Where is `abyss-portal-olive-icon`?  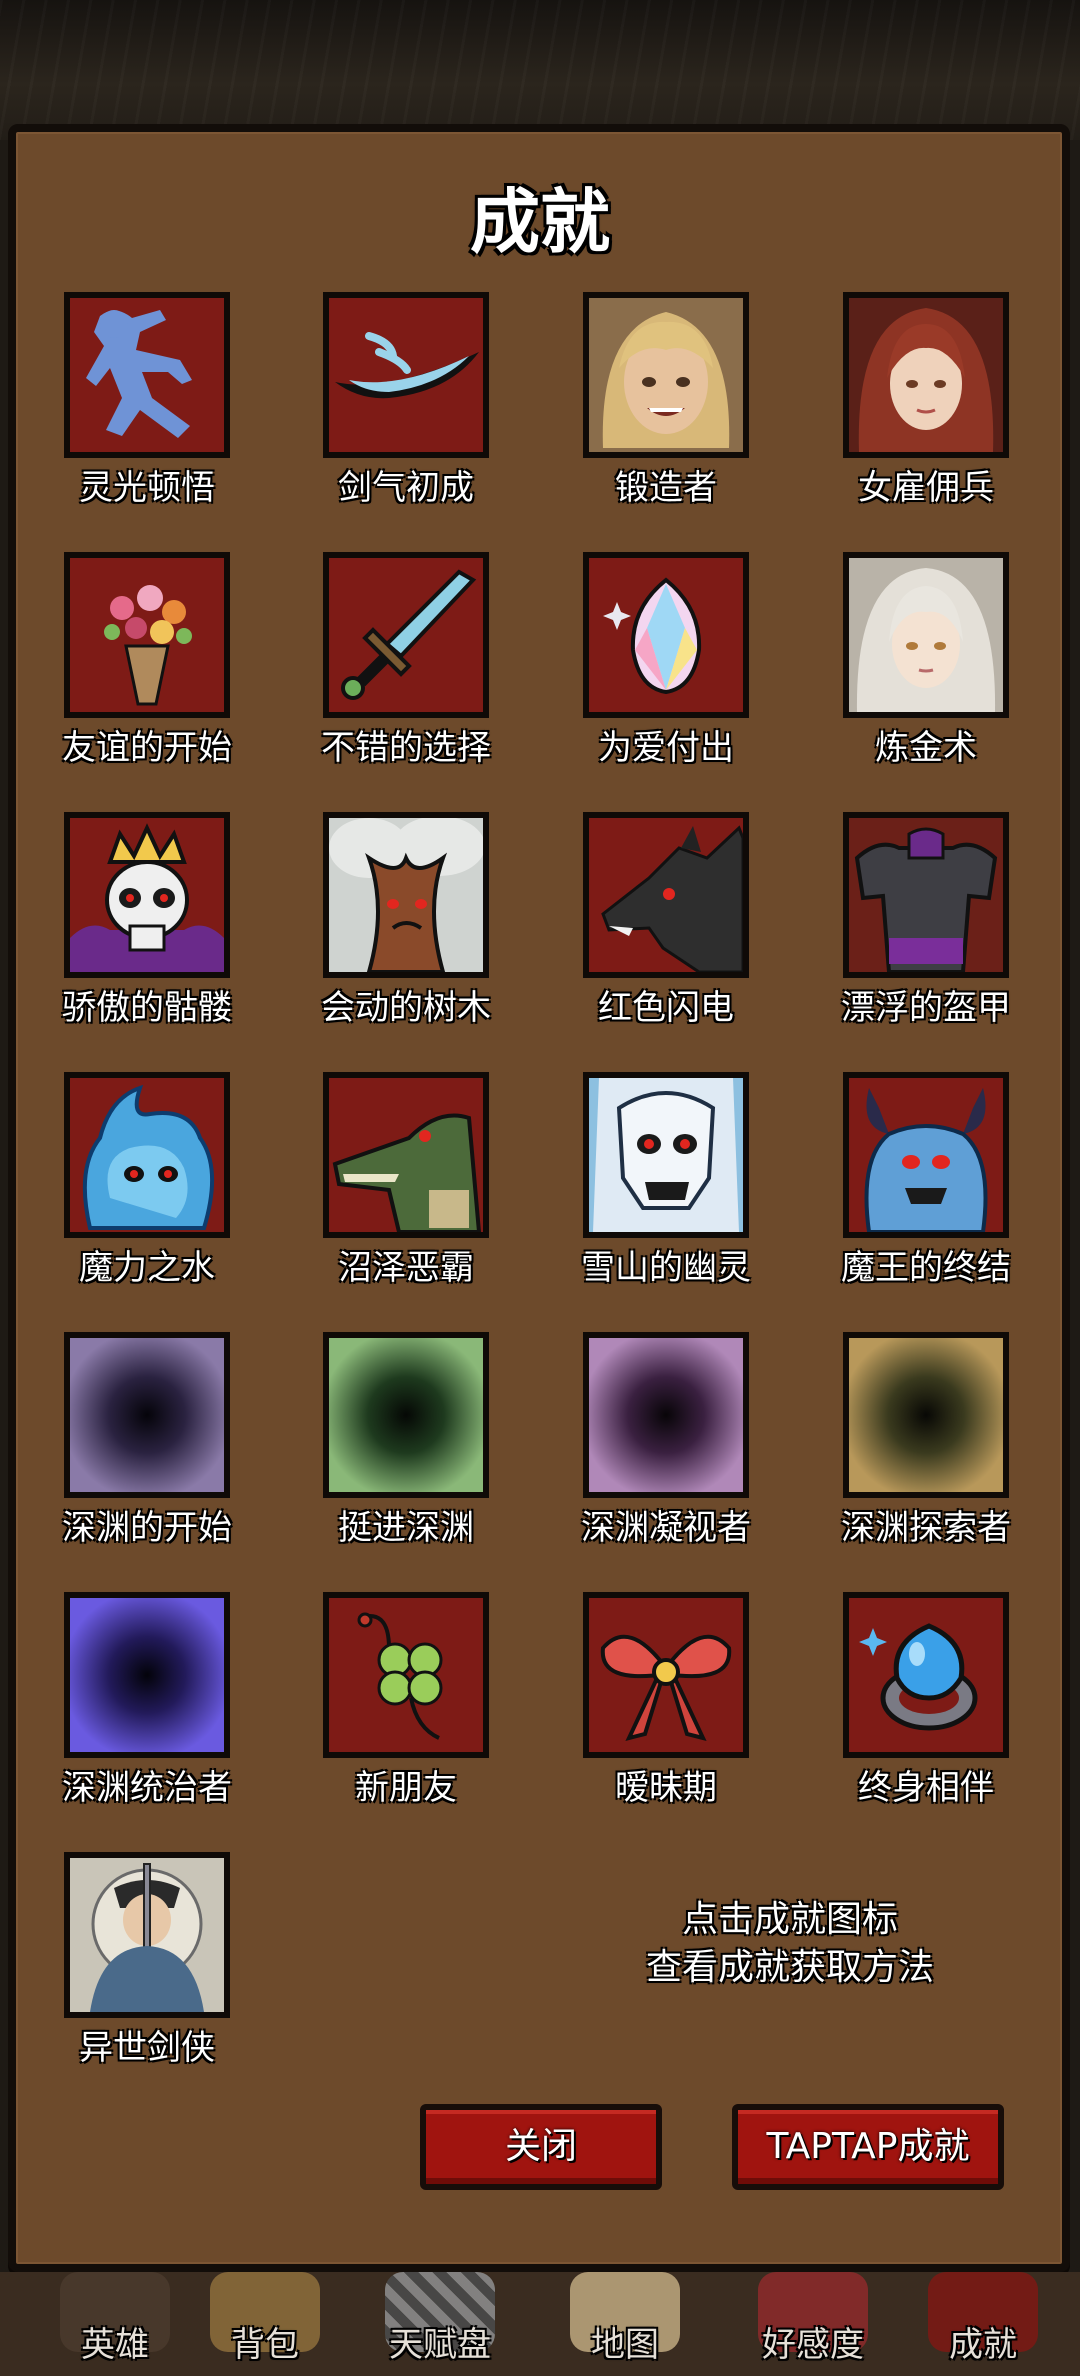 abyss-portal-olive-icon is located at coordinates (926, 1415).